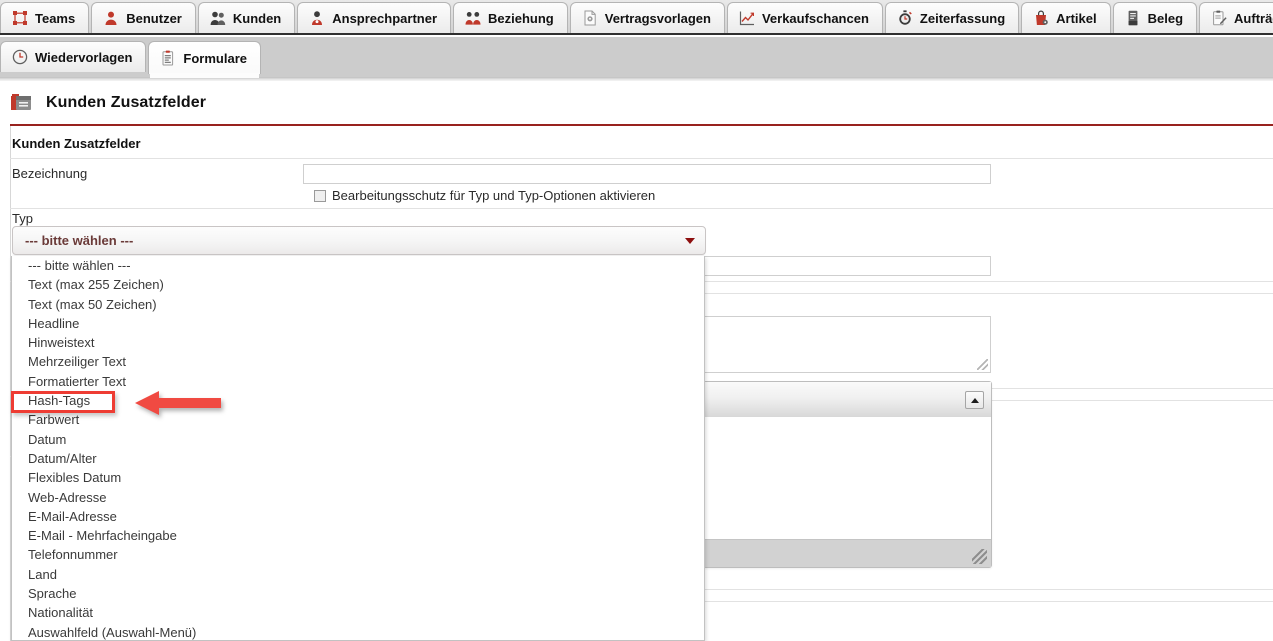  I want to click on tab-kunden: Kunden, so click(246, 17).